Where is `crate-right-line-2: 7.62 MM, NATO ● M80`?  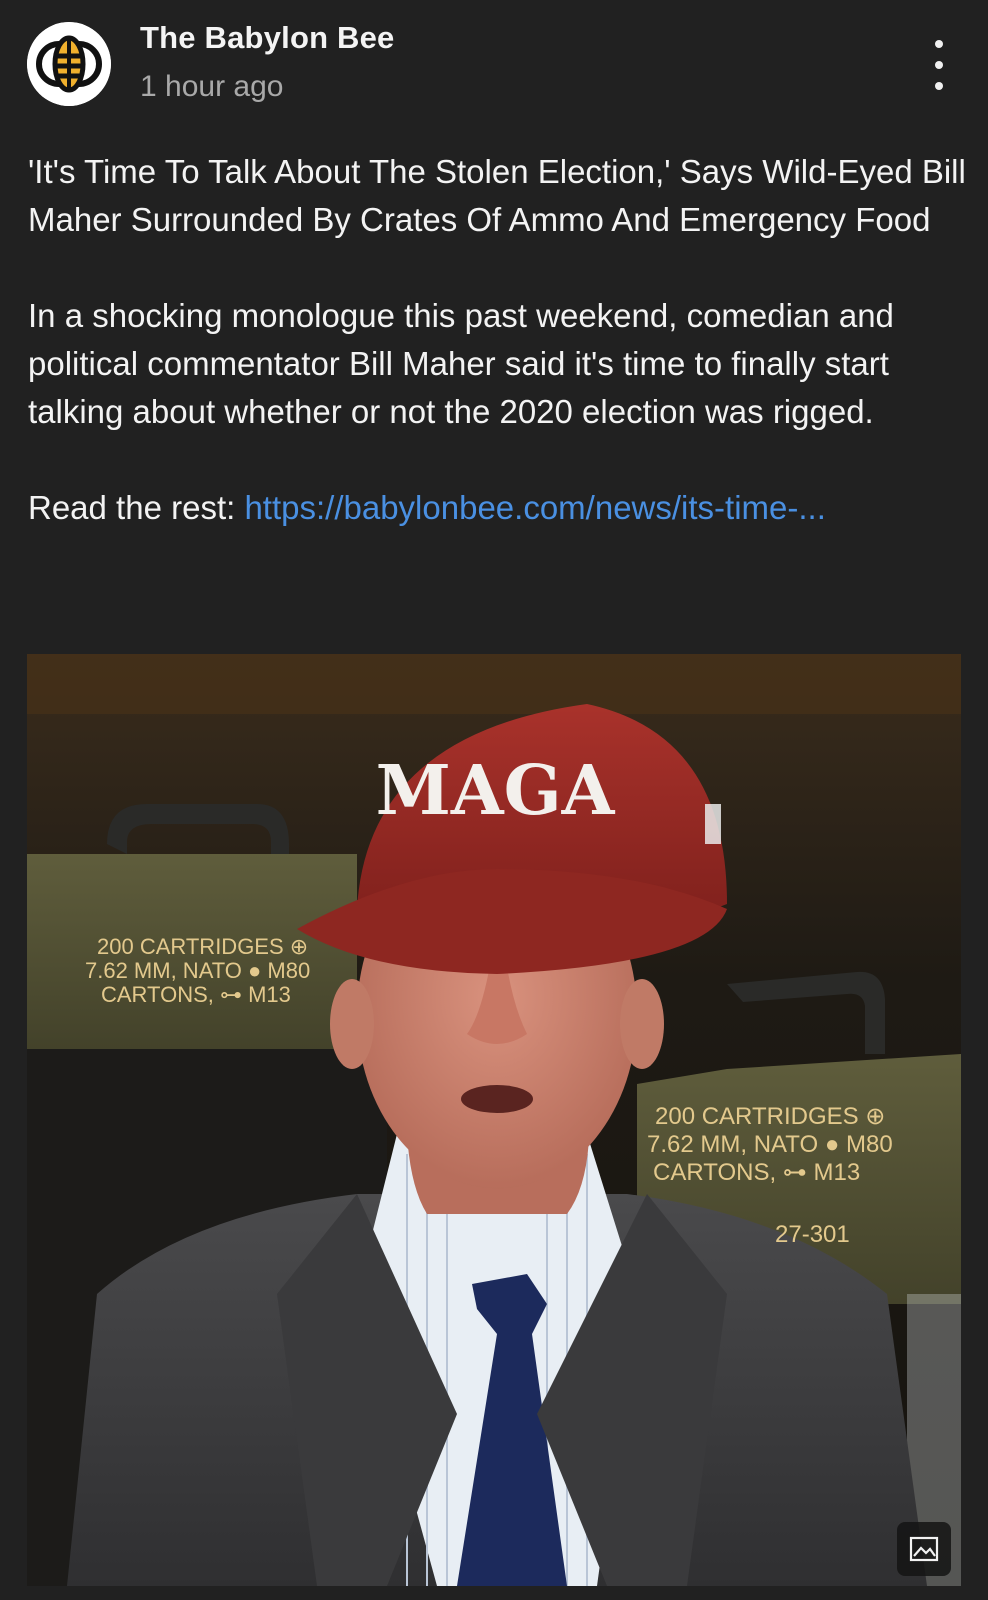 crate-right-line-2: 7.62 MM, NATO ● M80 is located at coordinates (770, 1144).